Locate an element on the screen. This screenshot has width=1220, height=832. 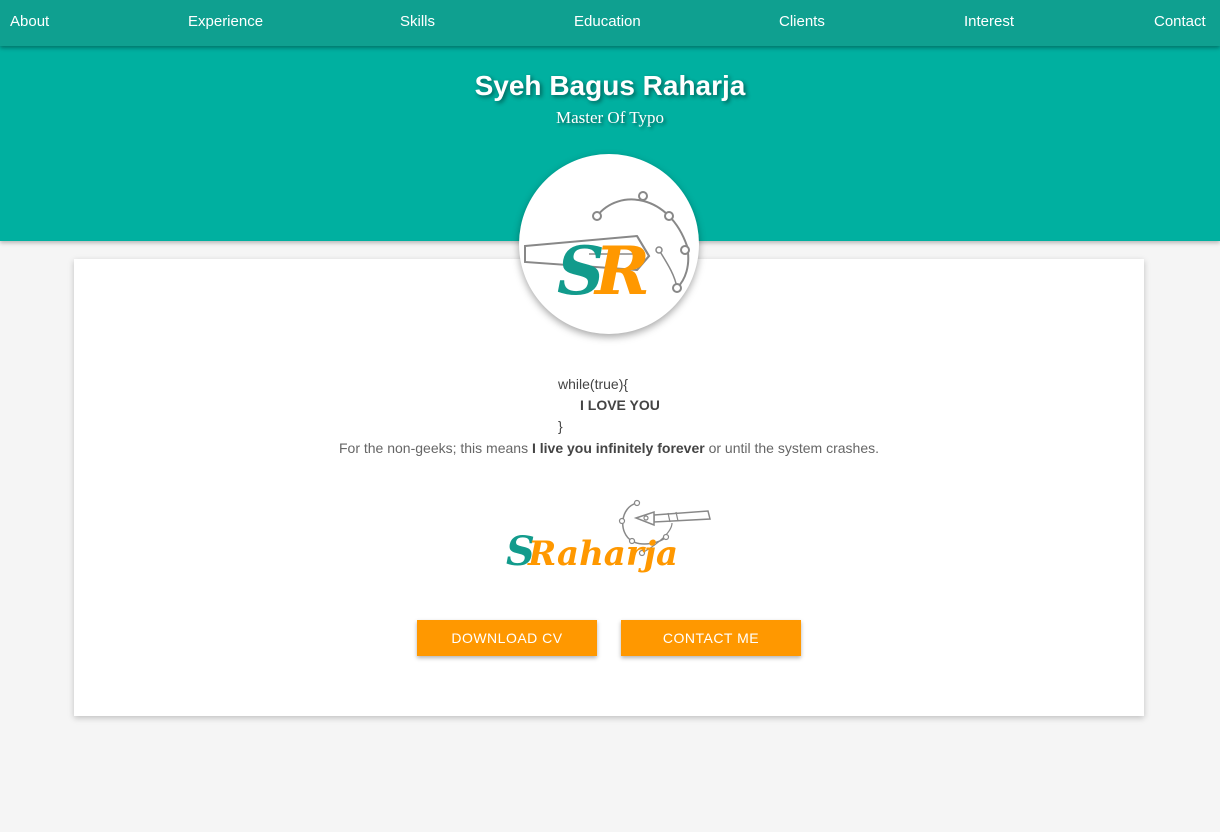
profile-name: Syeh Bagus Raharja is located at coordinates (610, 85).